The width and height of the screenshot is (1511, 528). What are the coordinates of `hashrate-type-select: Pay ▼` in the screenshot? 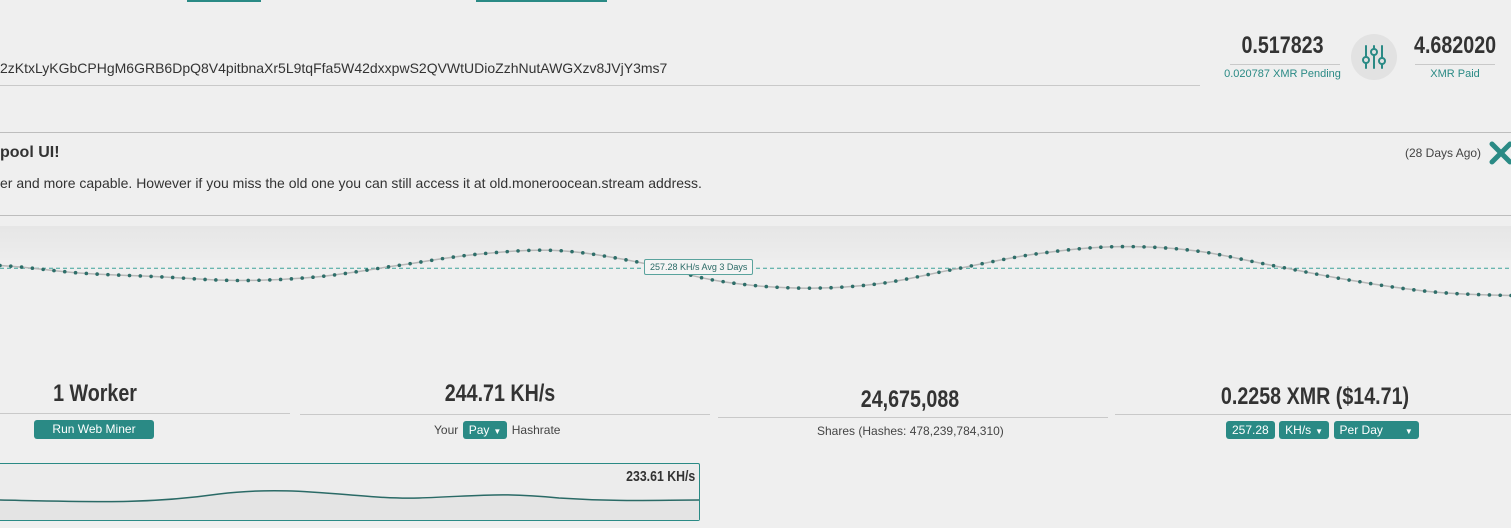 It's located at (485, 430).